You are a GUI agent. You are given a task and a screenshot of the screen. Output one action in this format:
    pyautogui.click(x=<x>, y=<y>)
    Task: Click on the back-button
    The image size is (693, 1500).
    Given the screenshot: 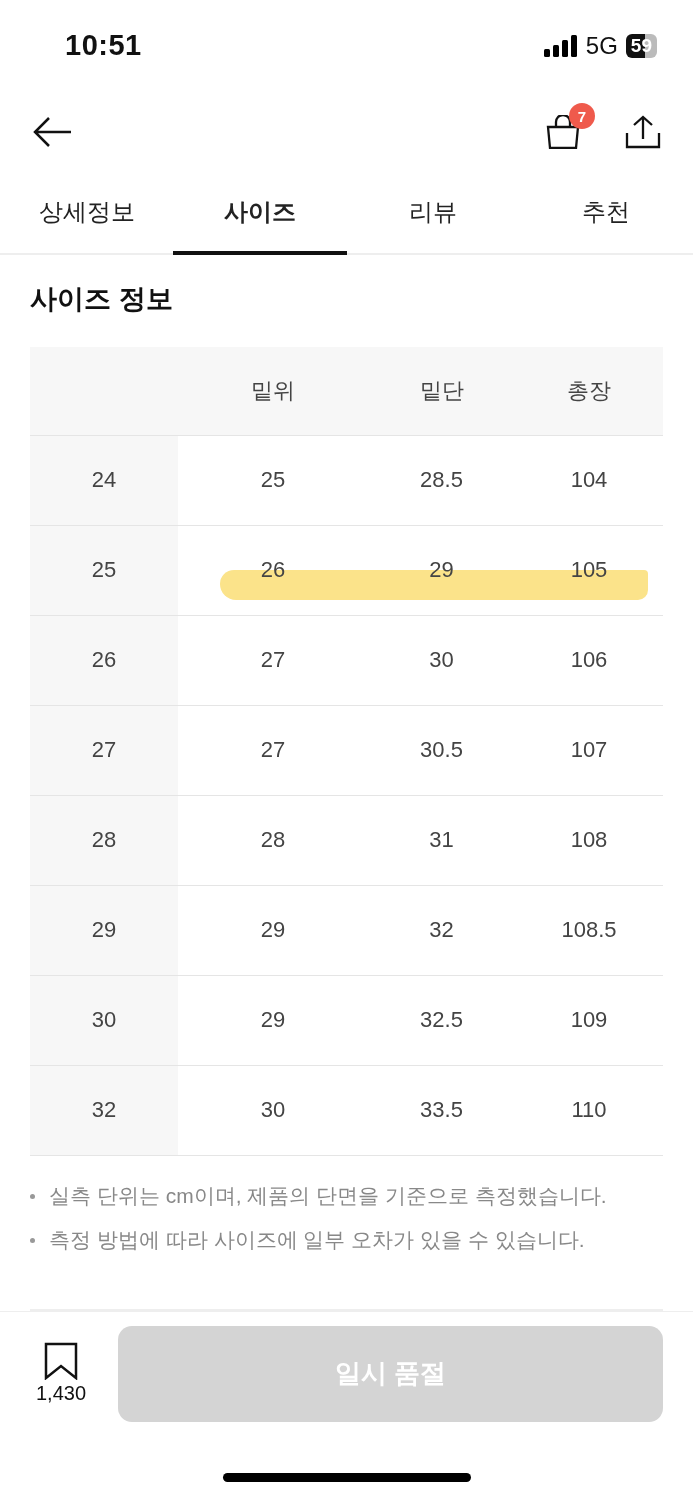 What is the action you would take?
    pyautogui.click(x=52, y=132)
    